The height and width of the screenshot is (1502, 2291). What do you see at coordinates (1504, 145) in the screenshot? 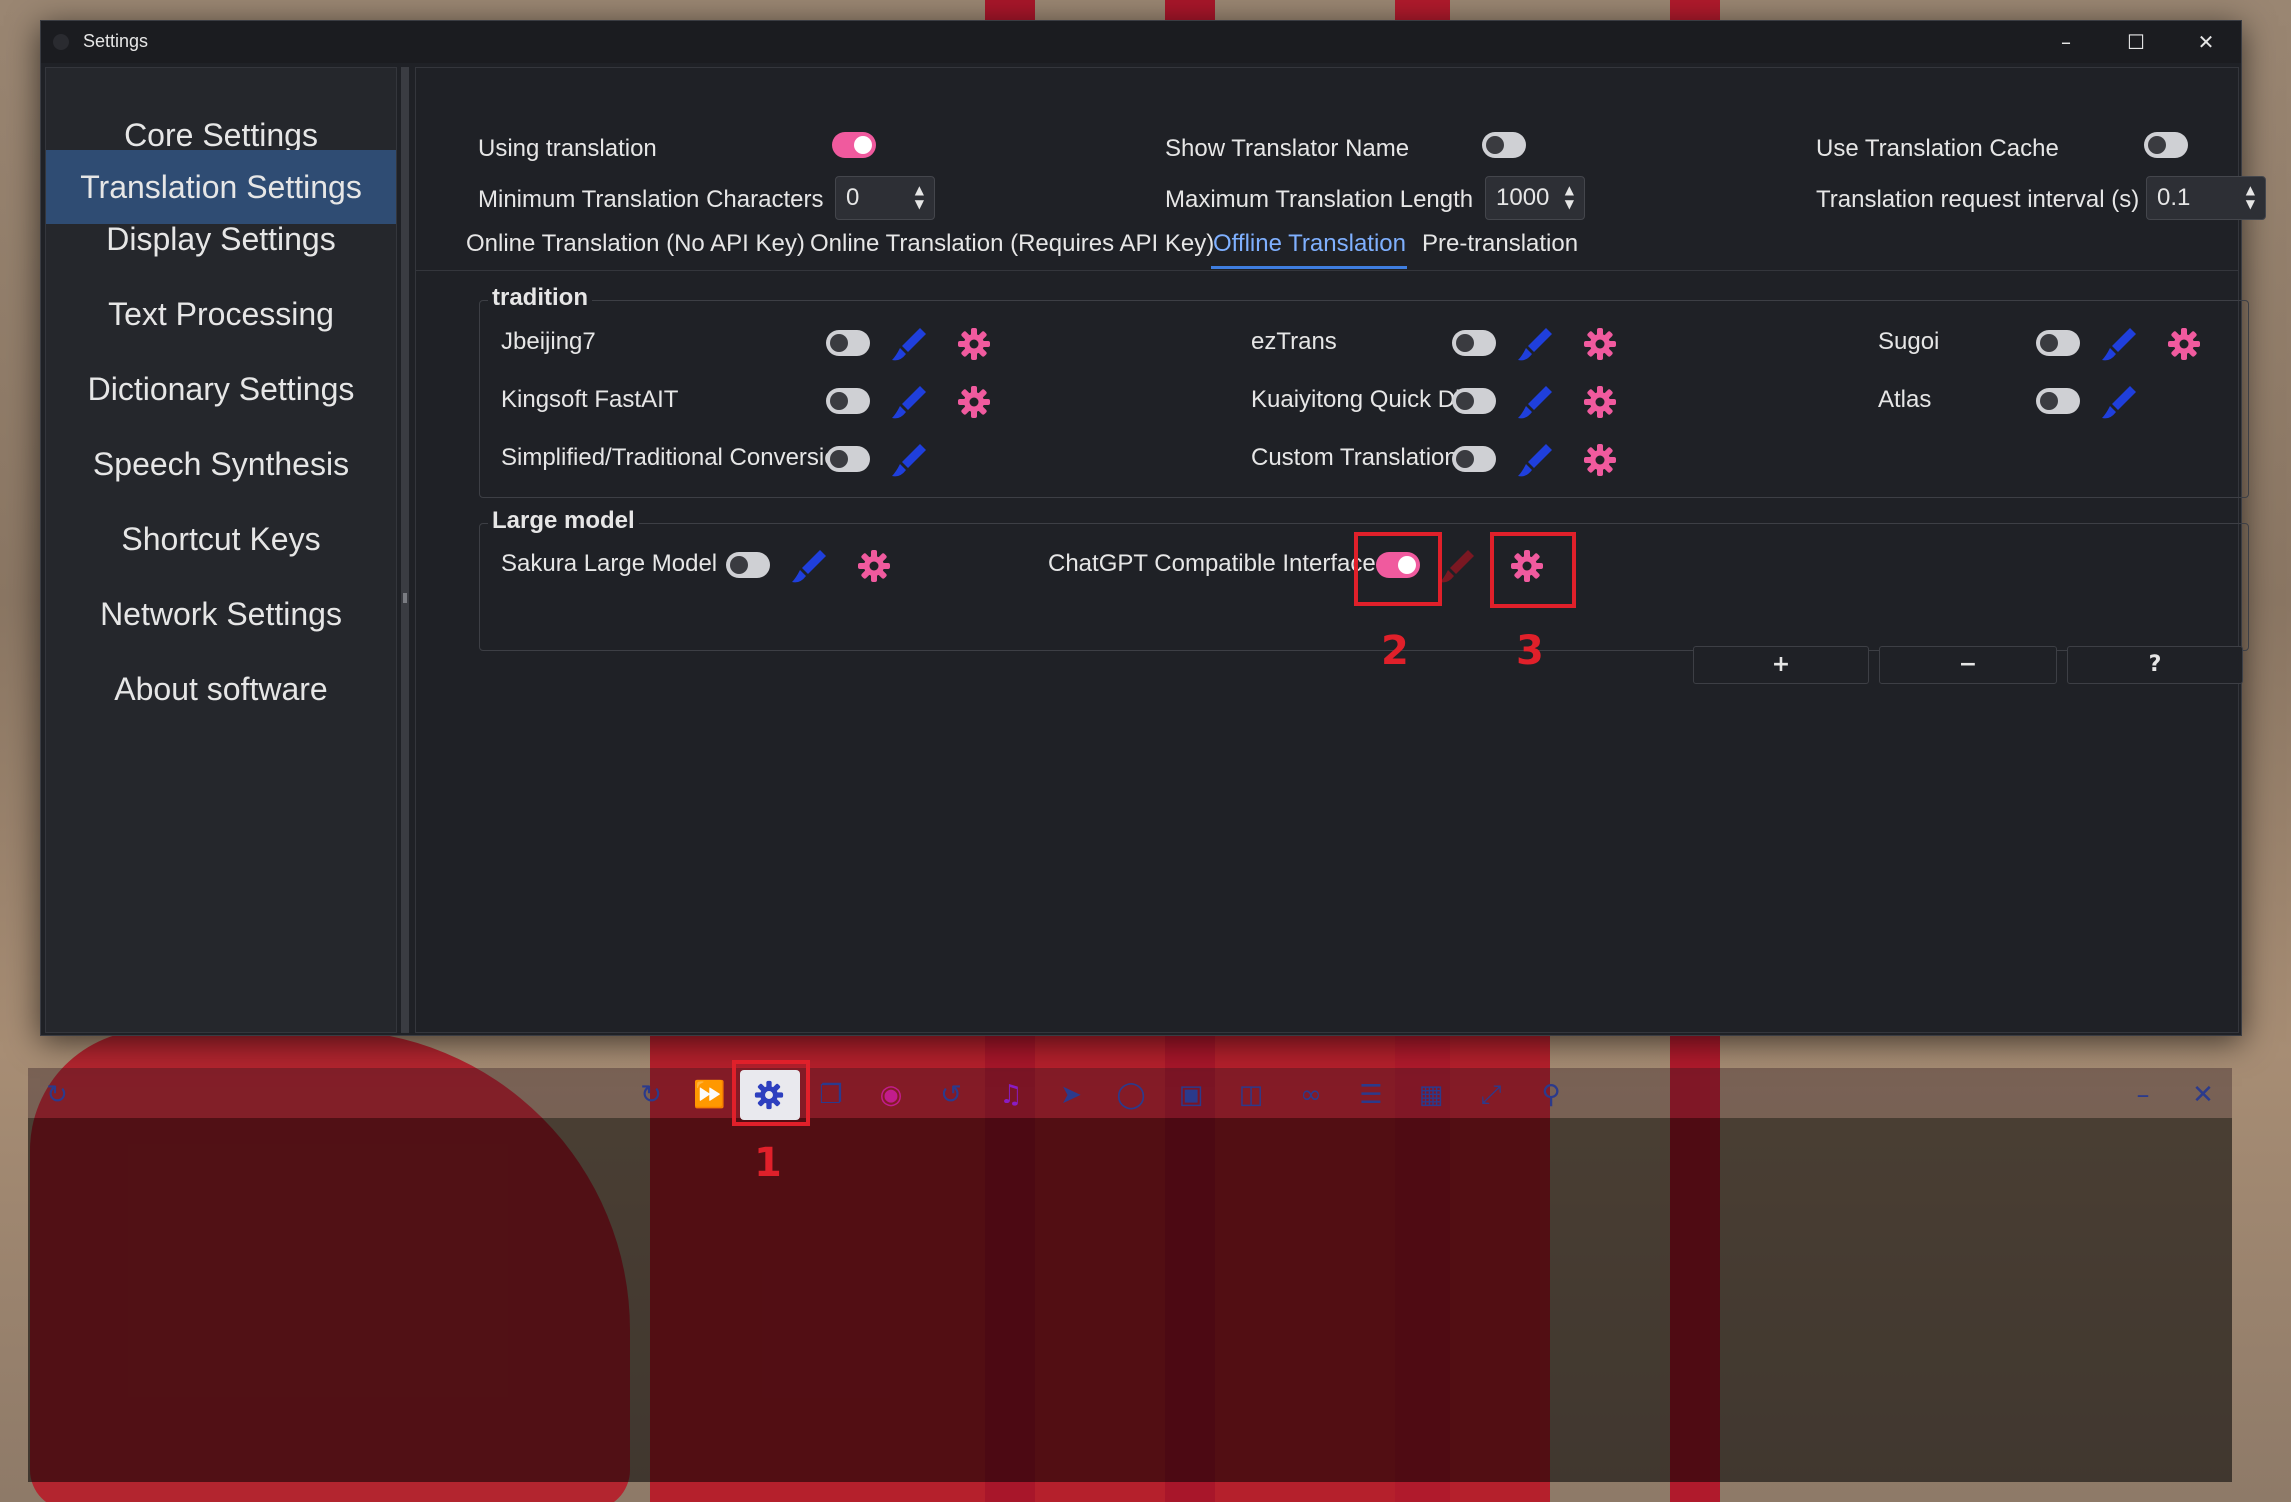
I see `show-translator-name-toggle` at bounding box center [1504, 145].